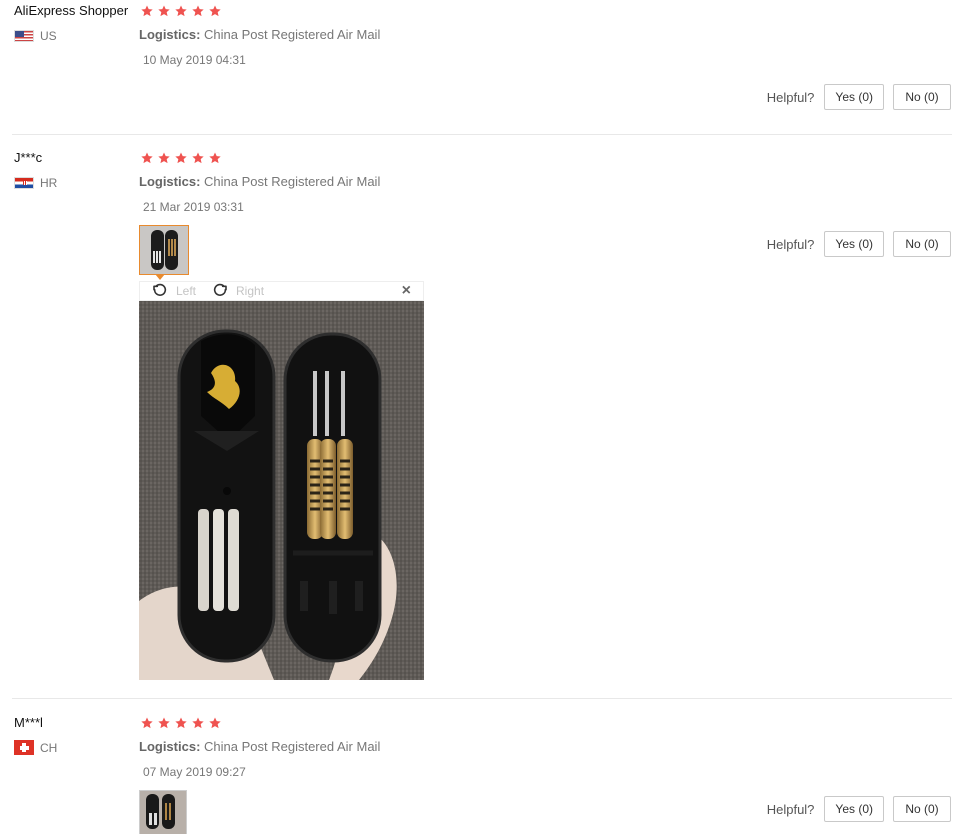  I want to click on rotate-right-label: Right, so click(250, 291).